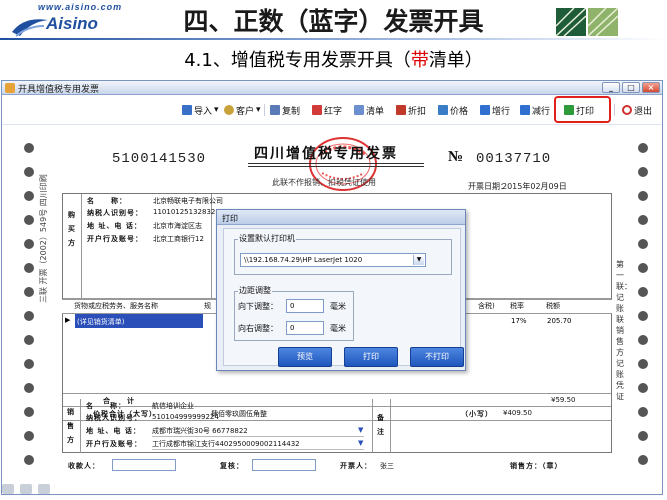  I want to click on print-button: 打印, so click(579, 110).